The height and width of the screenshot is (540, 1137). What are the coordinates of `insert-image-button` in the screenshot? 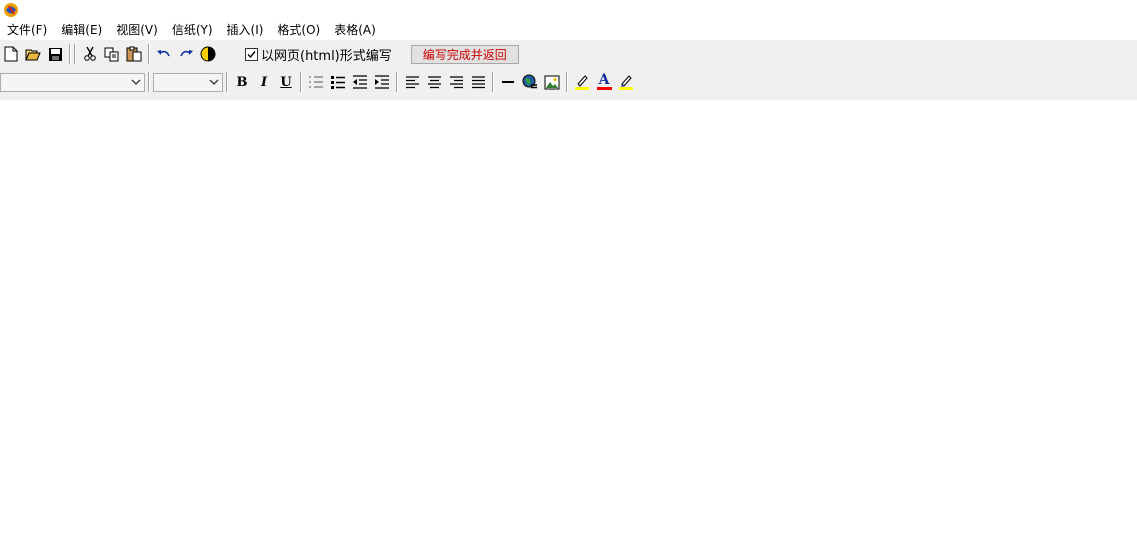 It's located at (552, 82).